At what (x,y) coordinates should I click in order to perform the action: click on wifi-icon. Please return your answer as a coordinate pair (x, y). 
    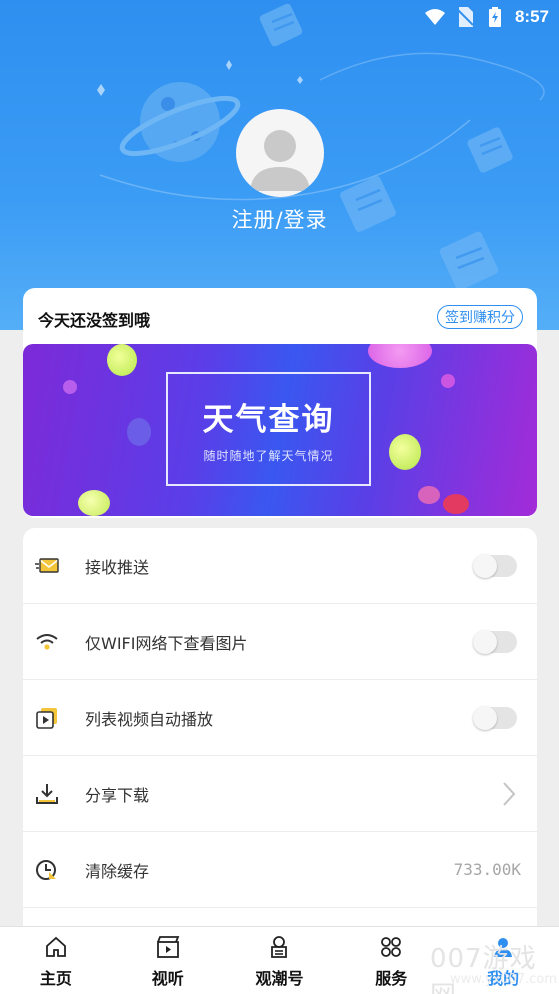
    Looking at the image, I should click on (47, 642).